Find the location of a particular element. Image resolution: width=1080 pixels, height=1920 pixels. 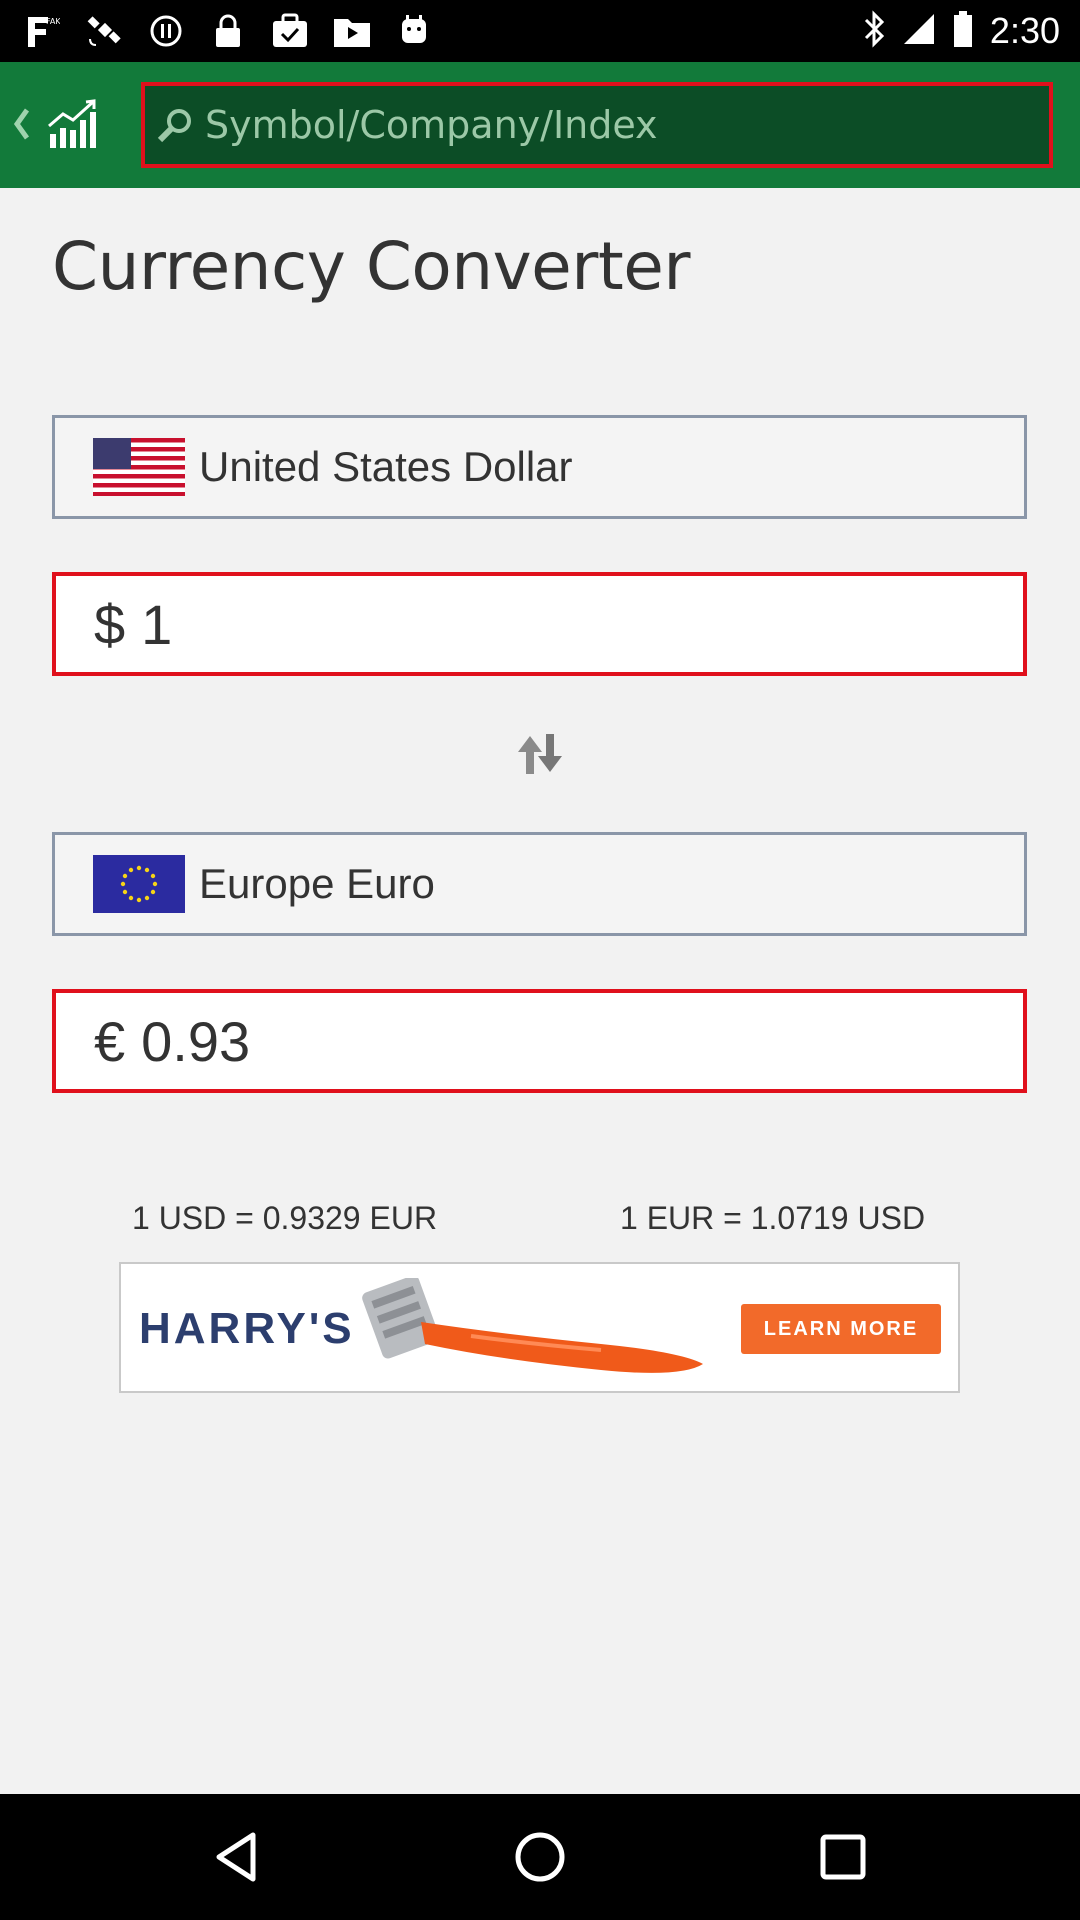

back-chevron-icon is located at coordinates (21, 124).